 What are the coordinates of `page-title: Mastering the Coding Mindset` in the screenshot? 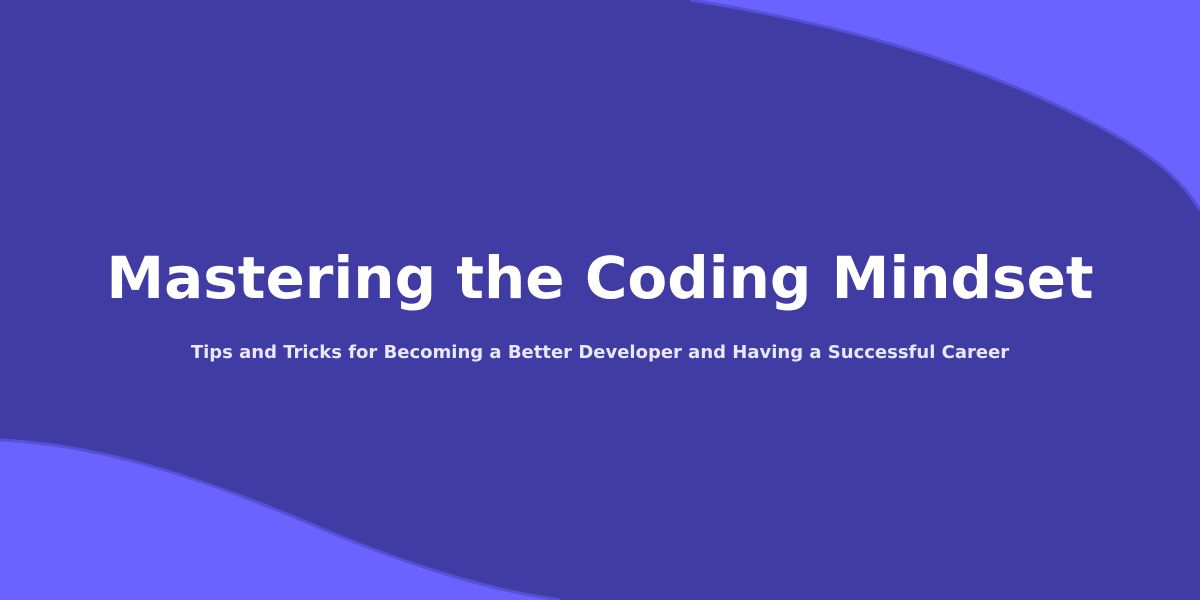 It's located at (600, 278).